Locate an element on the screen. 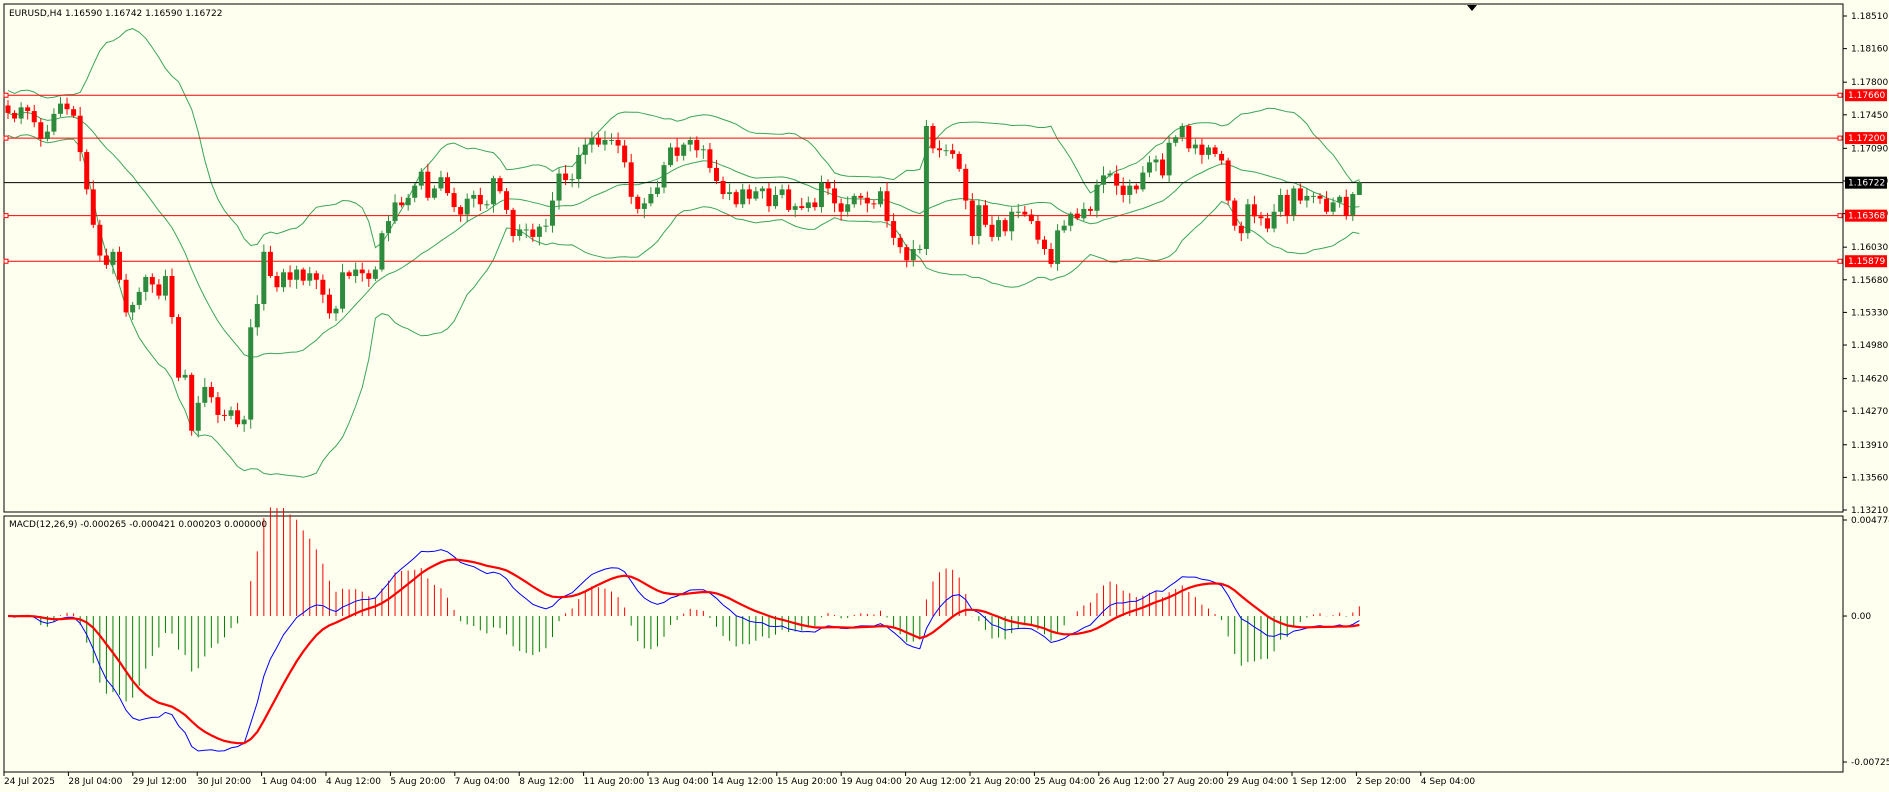 The image size is (1889, 792). time-tick-label: 8 Aug 12:00 is located at coordinates (546, 782).